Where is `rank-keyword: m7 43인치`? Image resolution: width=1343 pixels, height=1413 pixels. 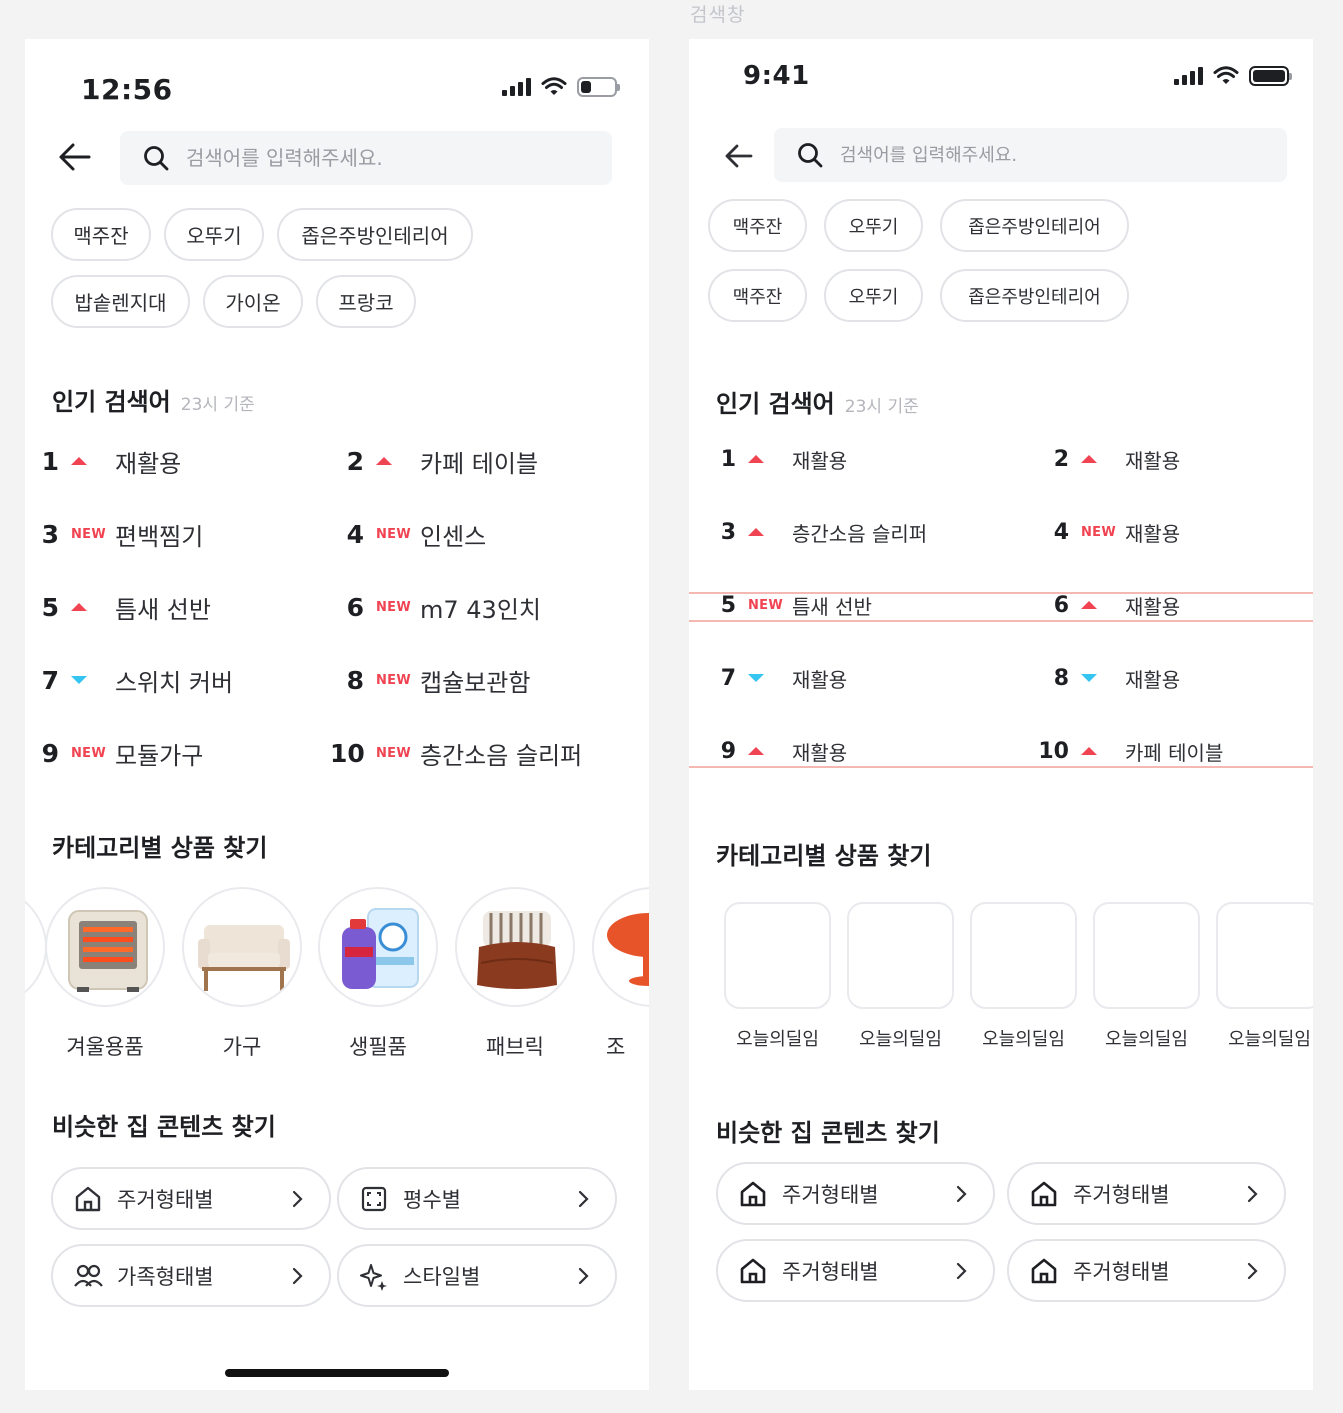
rank-keyword: m7 43인치 is located at coordinates (480, 609).